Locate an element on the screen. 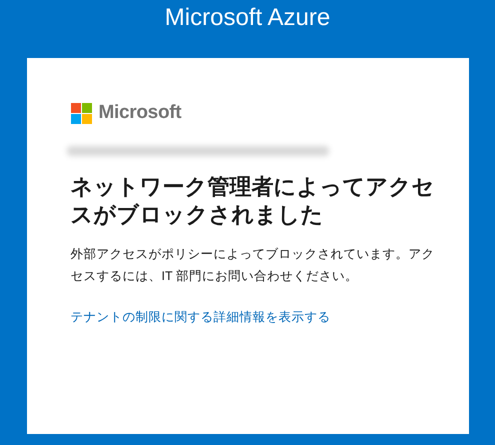  details-link: テナントの制限に関する詳細情報を表示する is located at coordinates (200, 317).